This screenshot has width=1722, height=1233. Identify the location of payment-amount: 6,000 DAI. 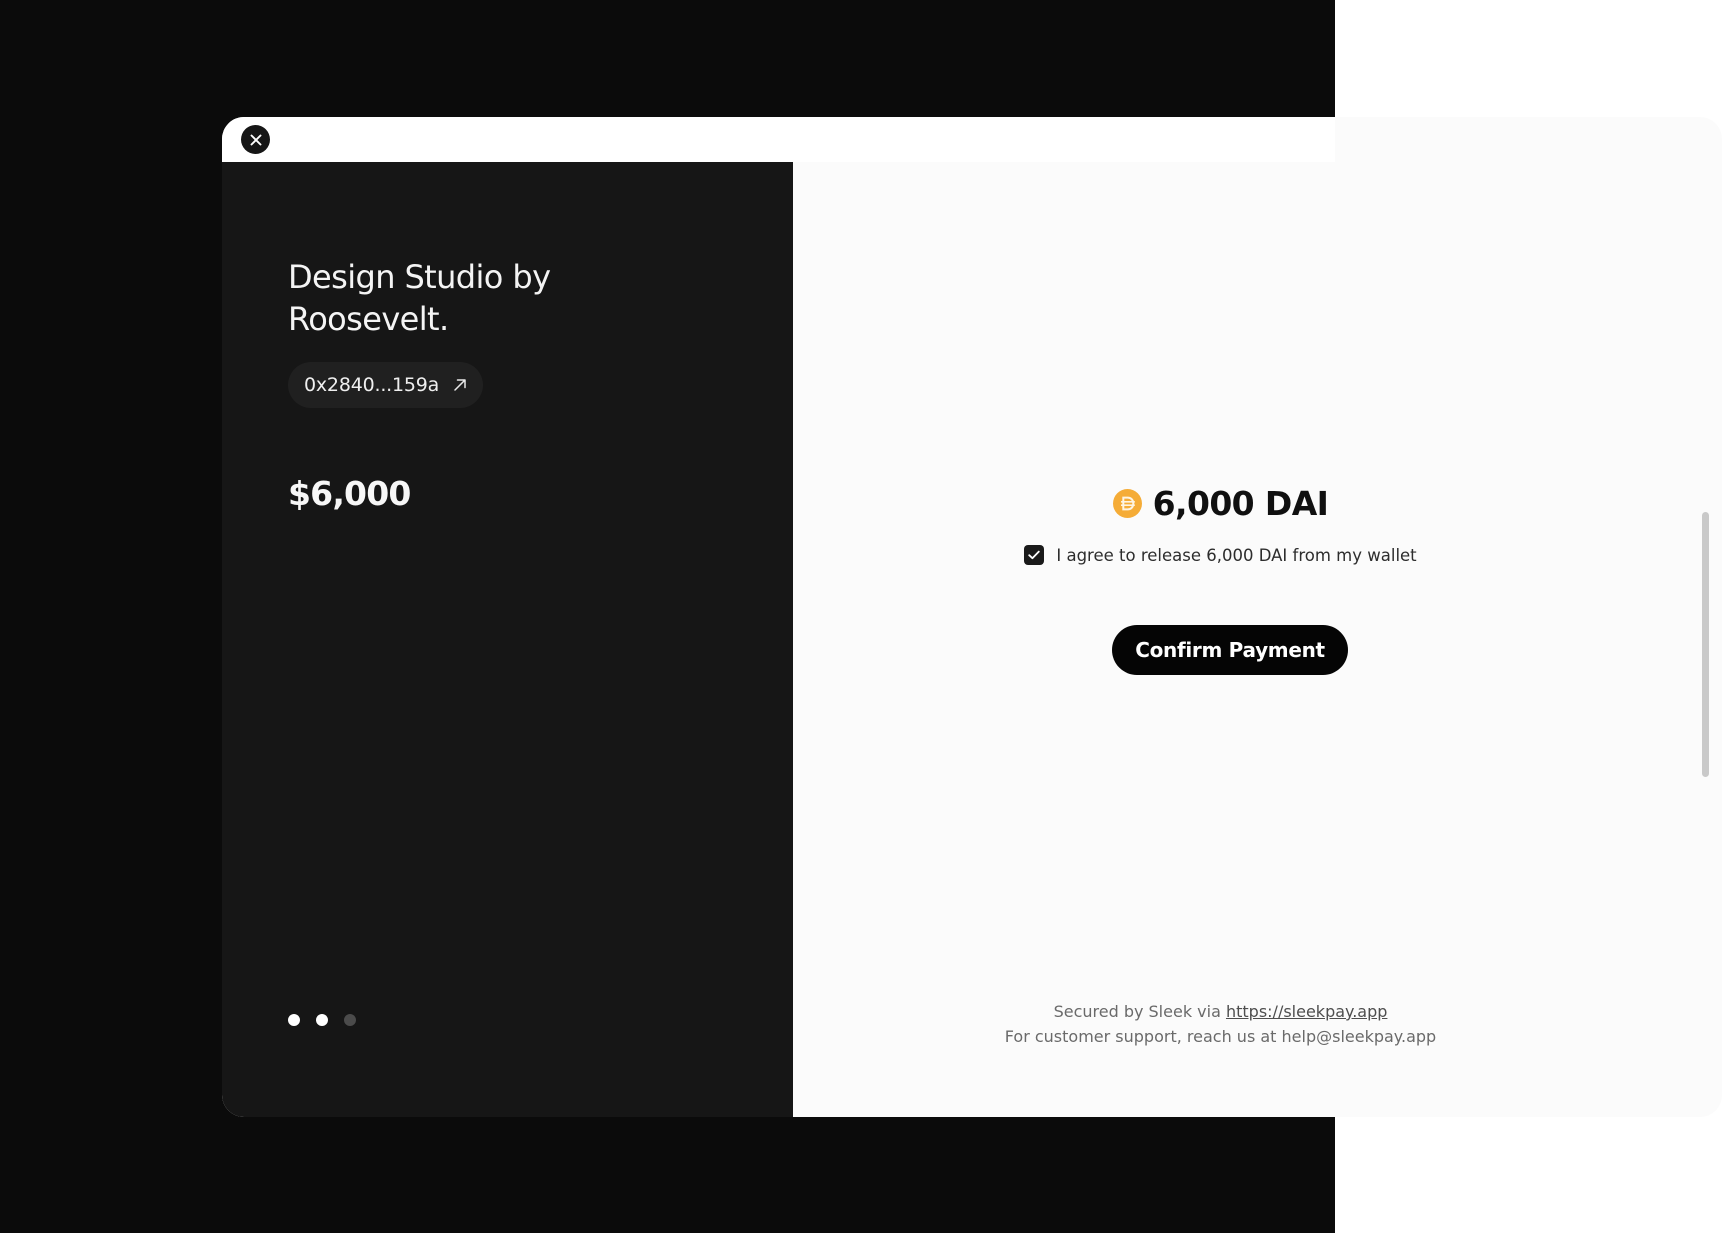
(1240, 503).